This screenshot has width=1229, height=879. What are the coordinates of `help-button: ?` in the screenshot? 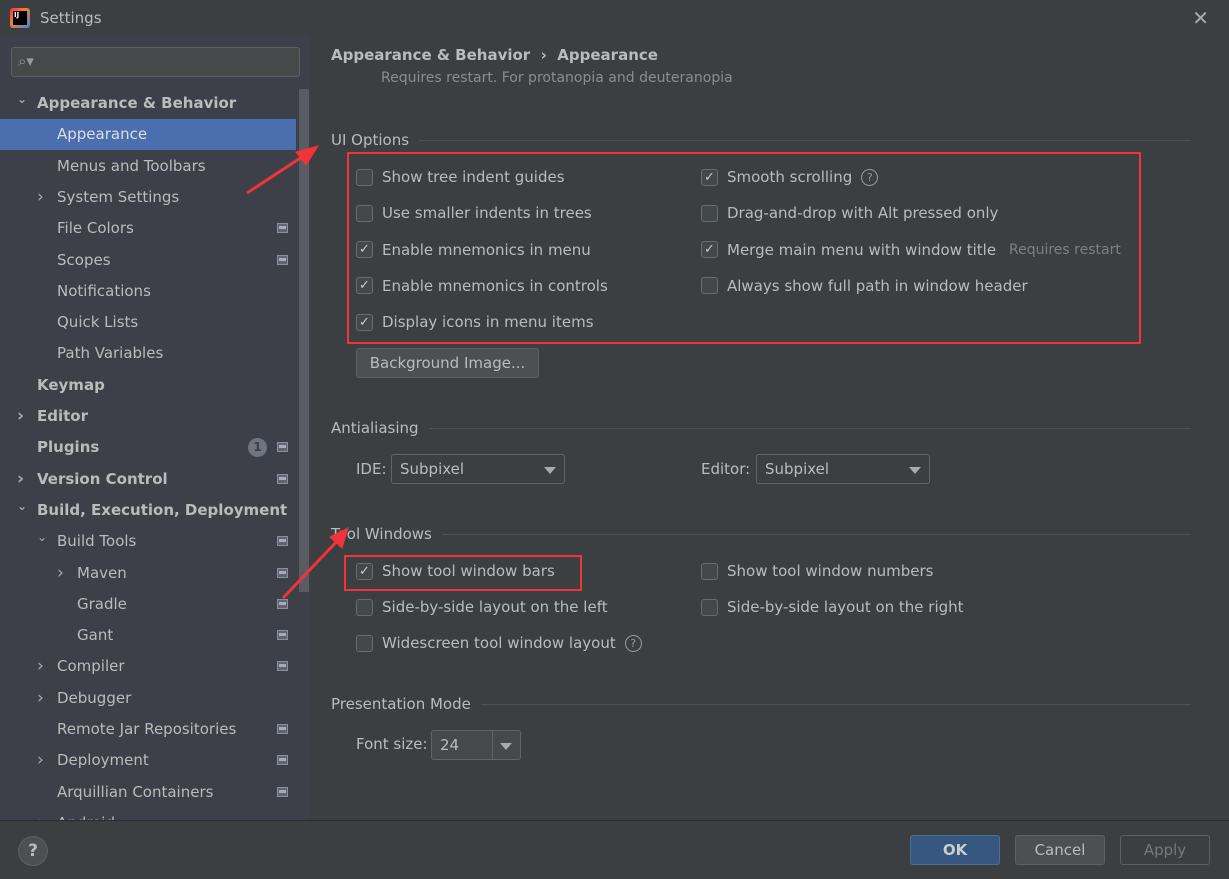 It's located at (33, 851).